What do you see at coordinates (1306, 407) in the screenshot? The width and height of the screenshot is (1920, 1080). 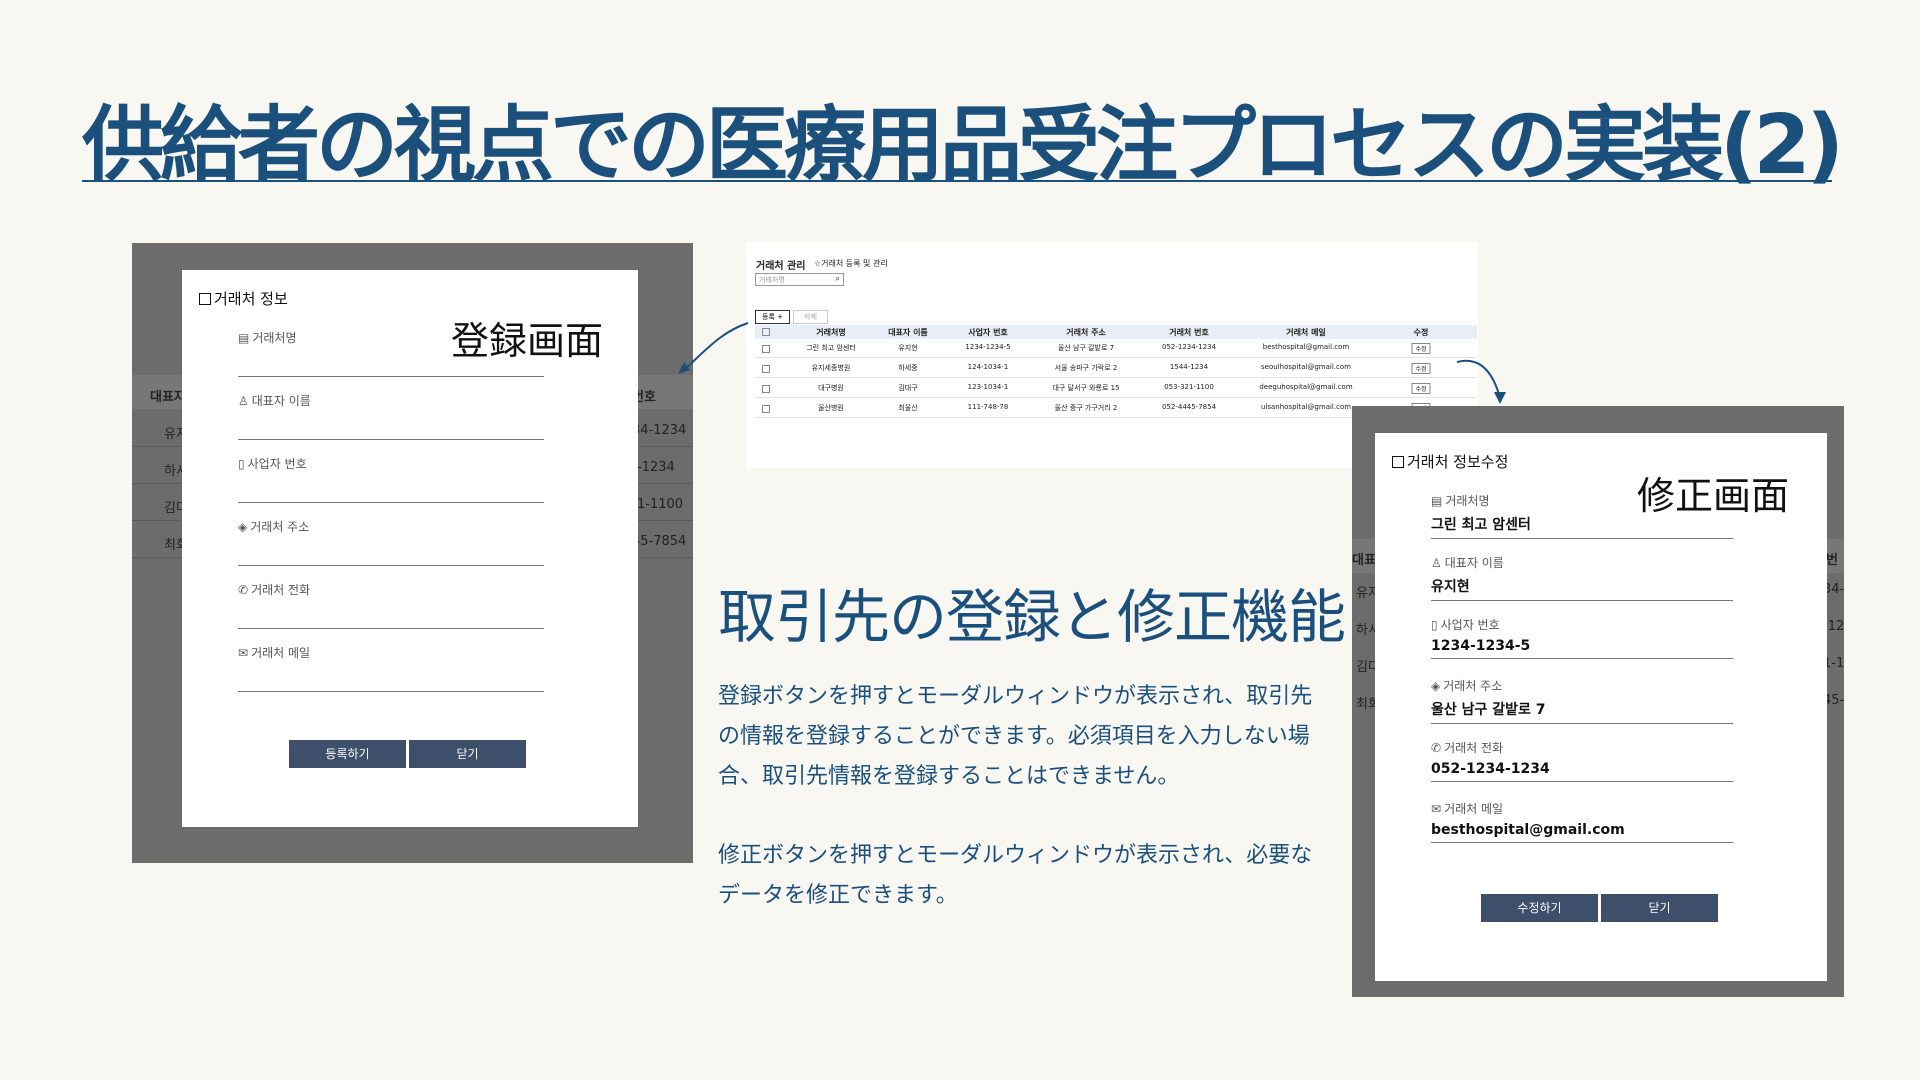 I see `table-cell: ulsanhospital@gmail.com` at bounding box center [1306, 407].